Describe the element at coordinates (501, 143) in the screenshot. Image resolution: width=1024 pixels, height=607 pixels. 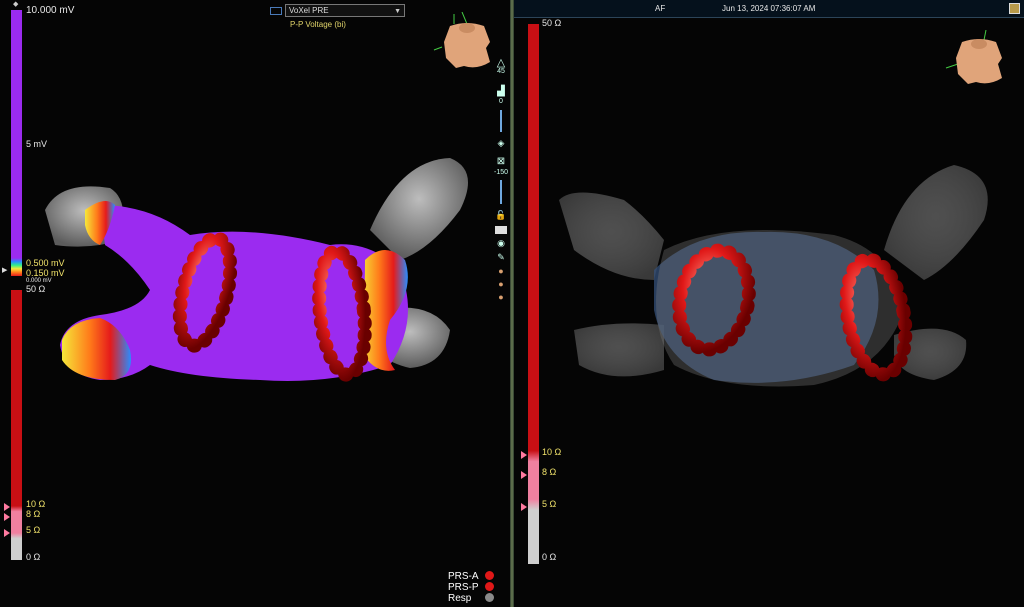
I see `light-icon: ◈` at that location.